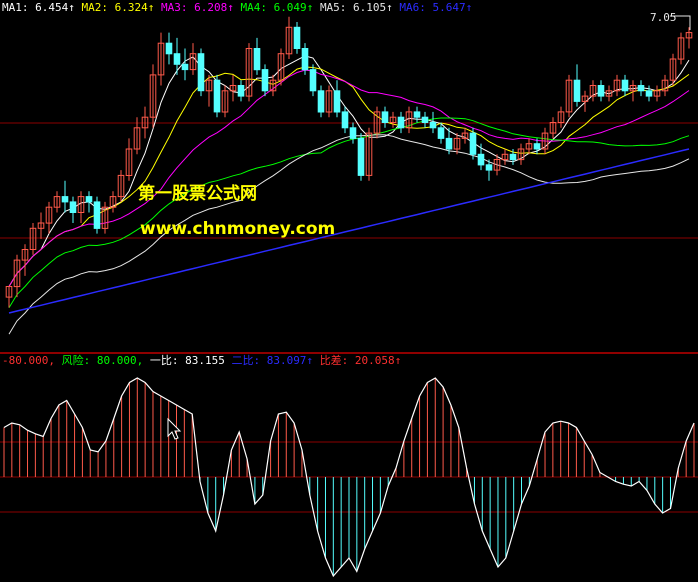  I want to click on indicator-legend-item: -80.000,, so click(32, 360).